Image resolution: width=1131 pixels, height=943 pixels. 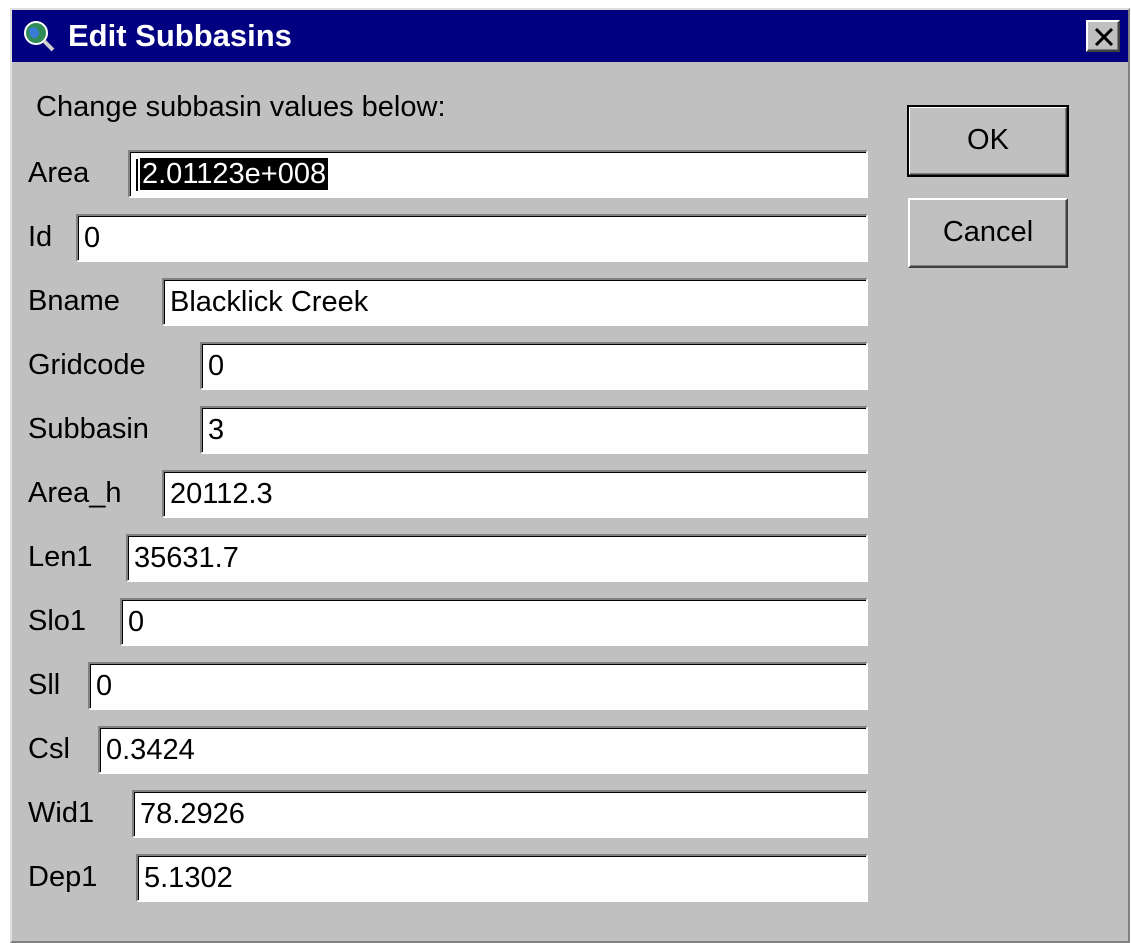 I want to click on field-label: Len1, so click(x=60, y=557).